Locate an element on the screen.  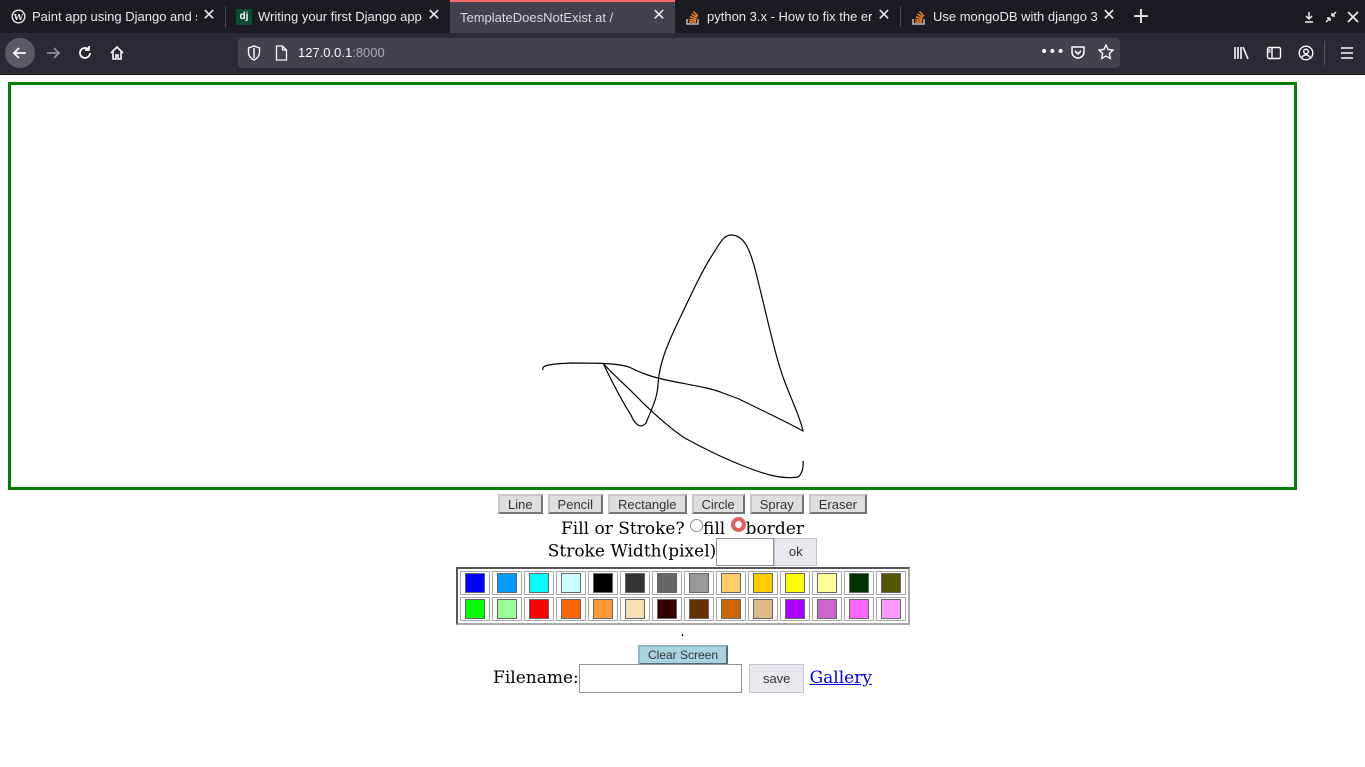
home-button is located at coordinates (117, 53).